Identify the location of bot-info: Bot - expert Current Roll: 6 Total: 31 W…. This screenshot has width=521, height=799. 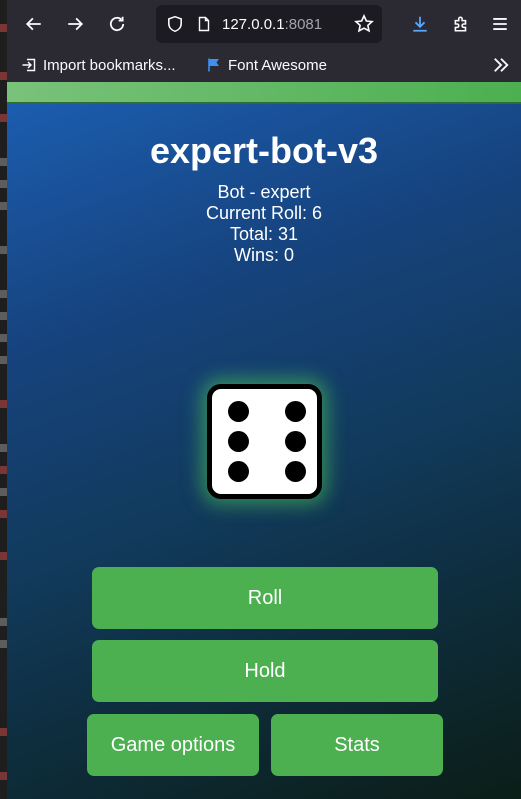
(264, 224).